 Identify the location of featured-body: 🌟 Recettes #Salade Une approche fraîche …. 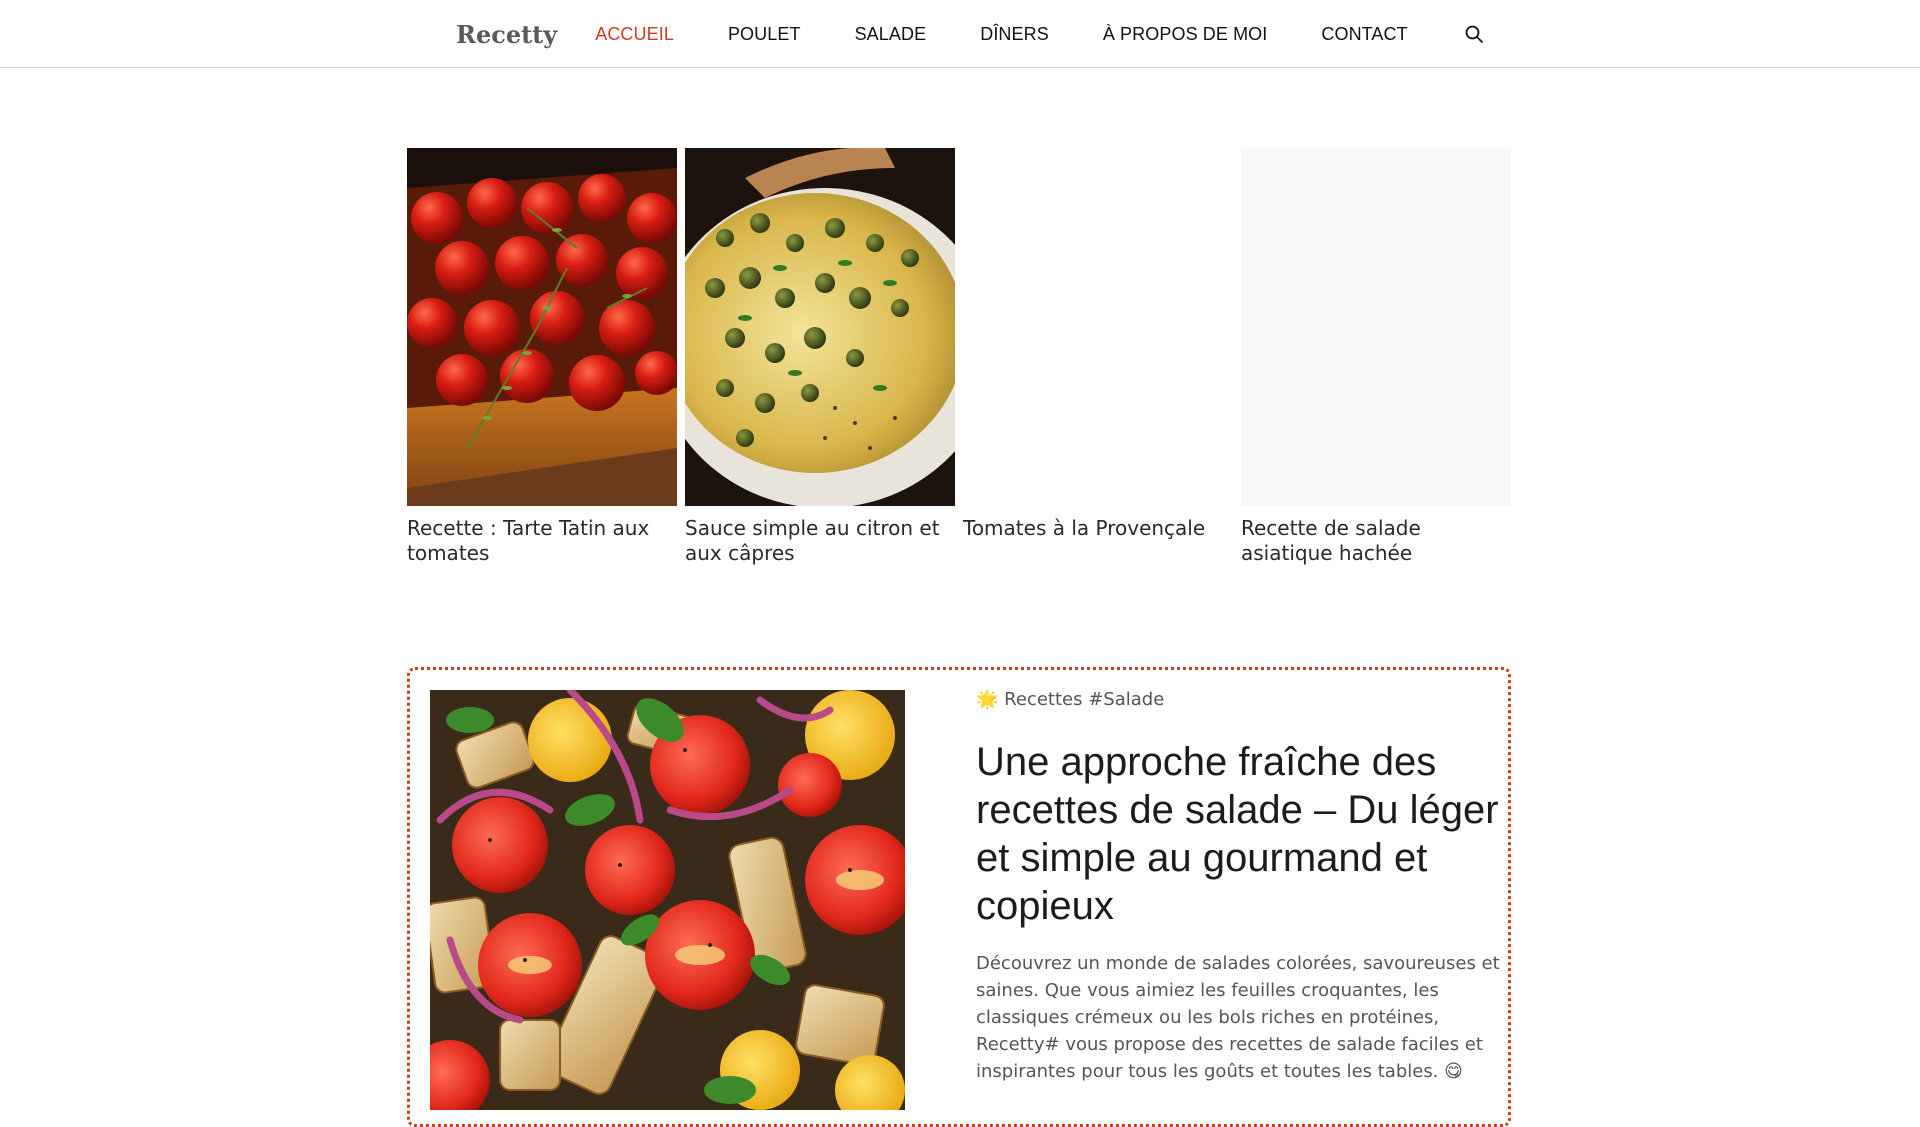
(1241, 886).